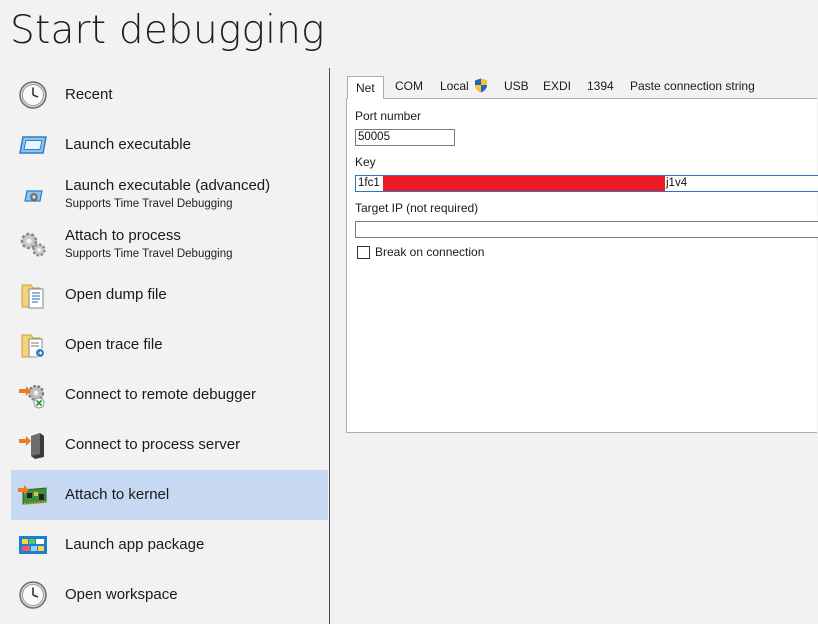 The height and width of the screenshot is (624, 818). Describe the element at coordinates (365, 87) in the screenshot. I see `tab-net: Net` at that location.